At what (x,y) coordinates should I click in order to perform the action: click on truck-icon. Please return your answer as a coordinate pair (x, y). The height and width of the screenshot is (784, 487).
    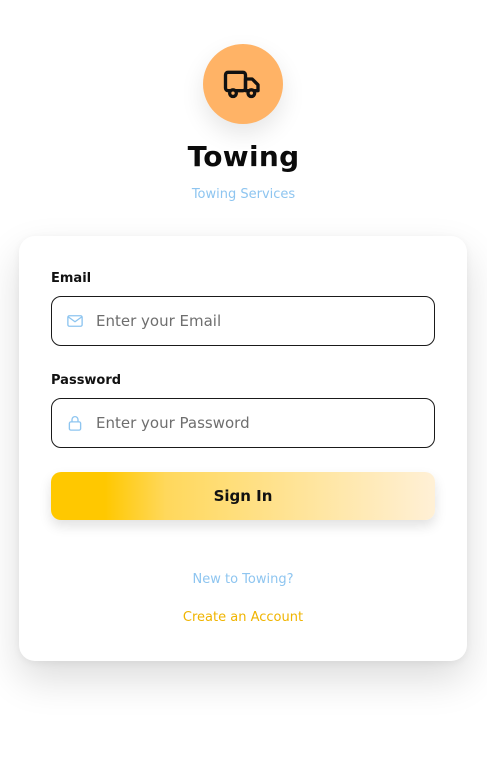
    Looking at the image, I should click on (241, 84).